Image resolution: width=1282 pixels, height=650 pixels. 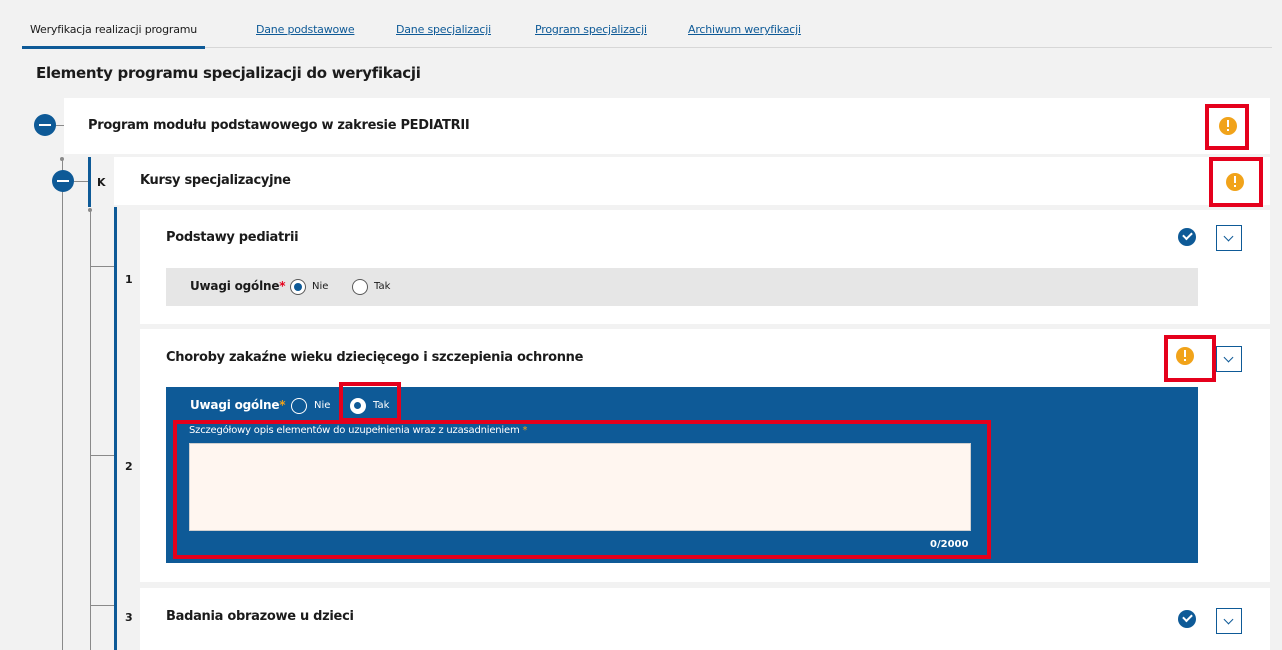 I want to click on item-title: Podstawy pediatrii, so click(x=232, y=237).